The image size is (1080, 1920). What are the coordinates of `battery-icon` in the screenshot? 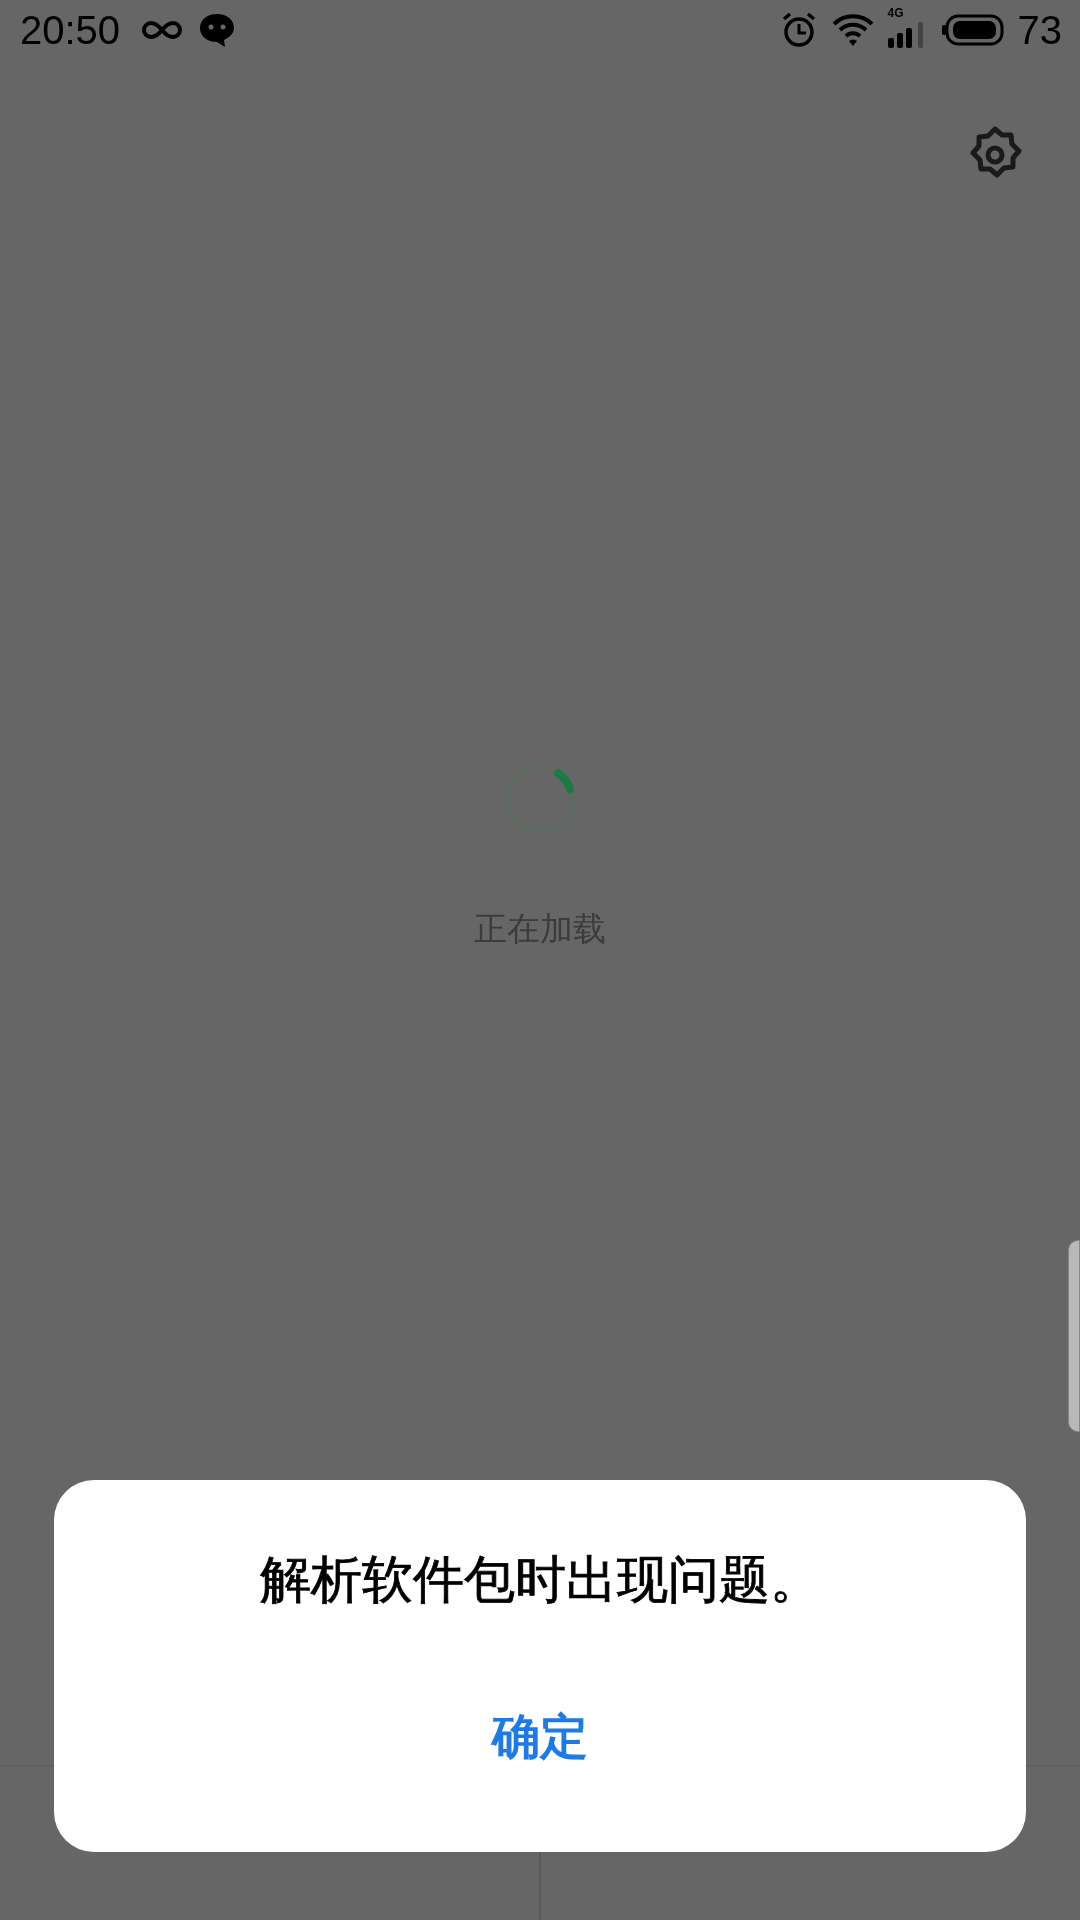 It's located at (972, 30).